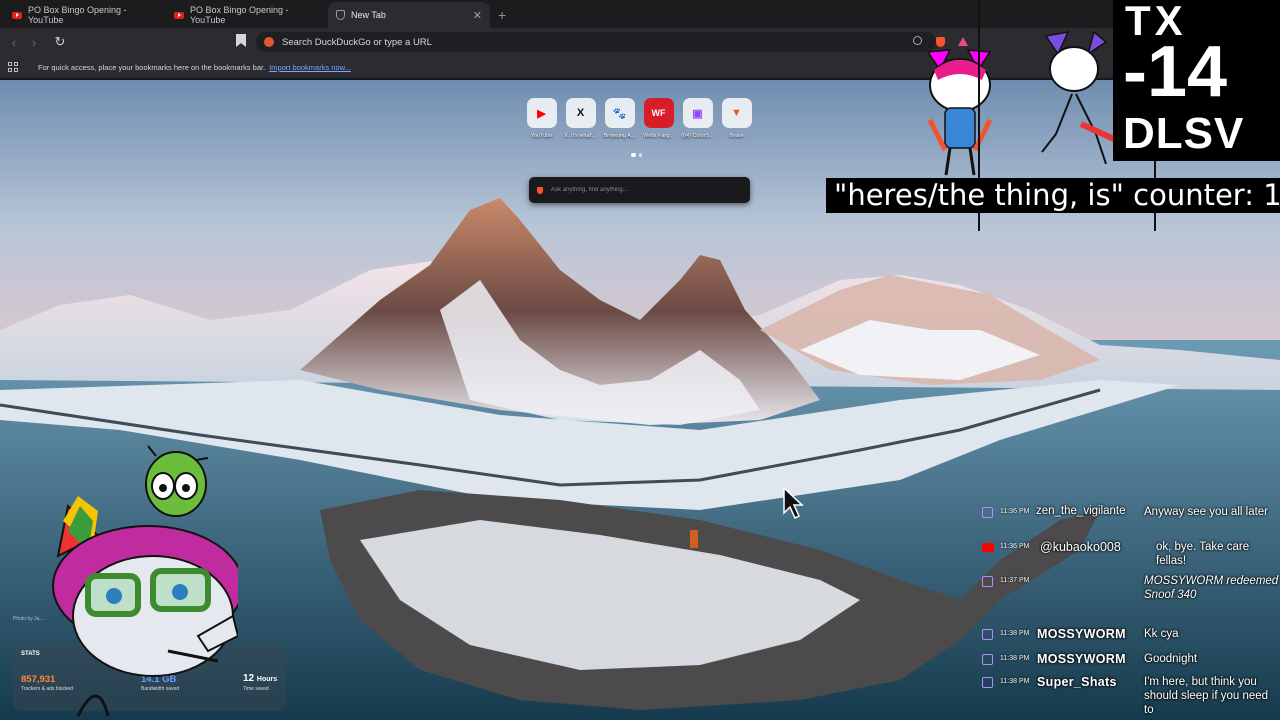 The height and width of the screenshot is (720, 1280). I want to click on ask-search-input, so click(641, 190).